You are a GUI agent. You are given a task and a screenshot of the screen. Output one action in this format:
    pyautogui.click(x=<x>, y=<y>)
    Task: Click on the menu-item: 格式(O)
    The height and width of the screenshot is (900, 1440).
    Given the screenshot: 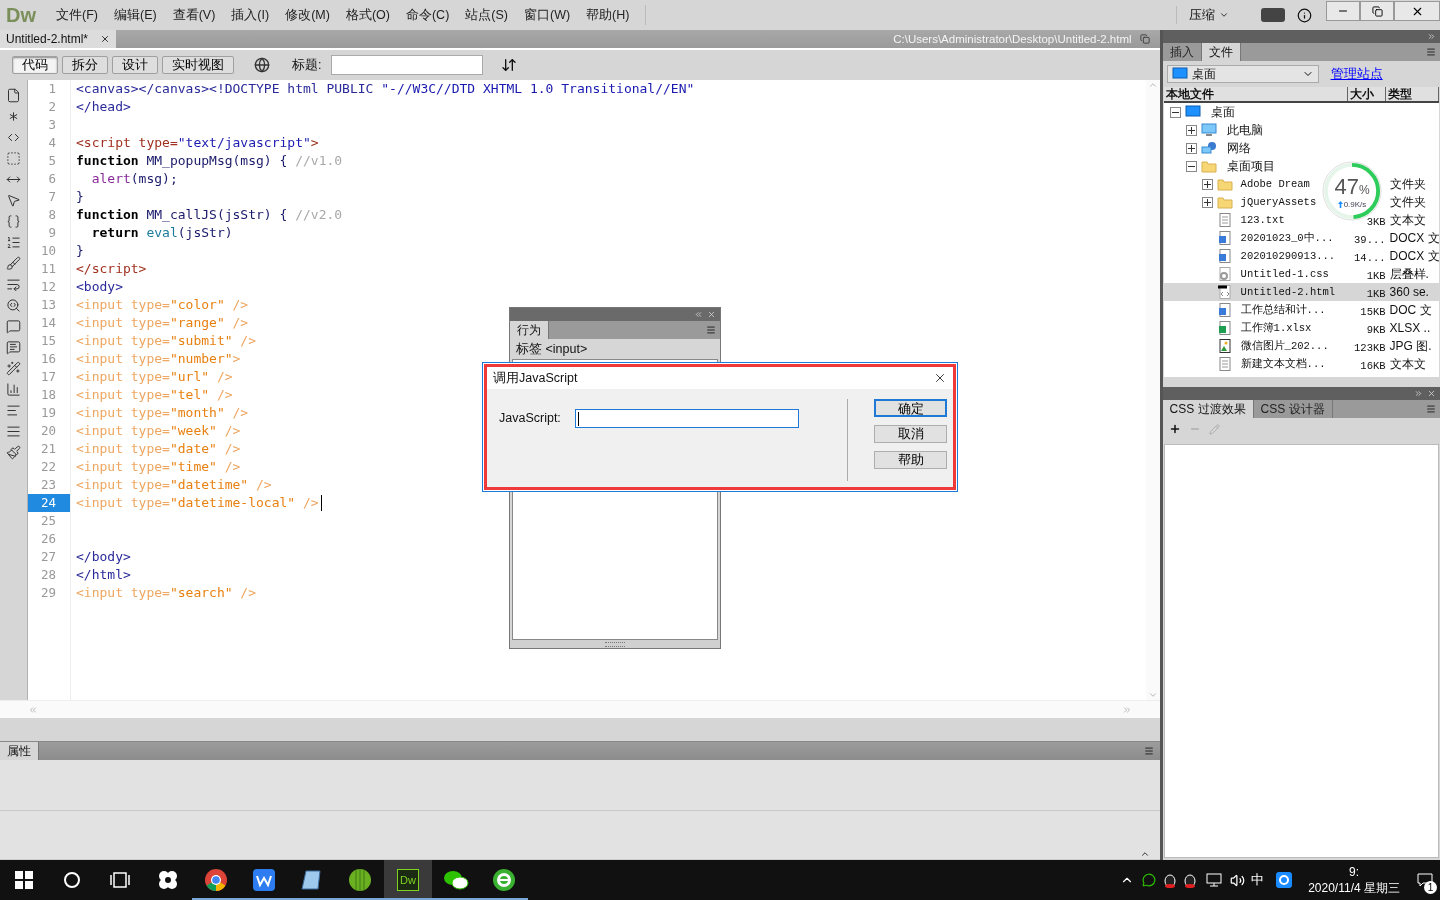 What is the action you would take?
    pyautogui.click(x=367, y=15)
    